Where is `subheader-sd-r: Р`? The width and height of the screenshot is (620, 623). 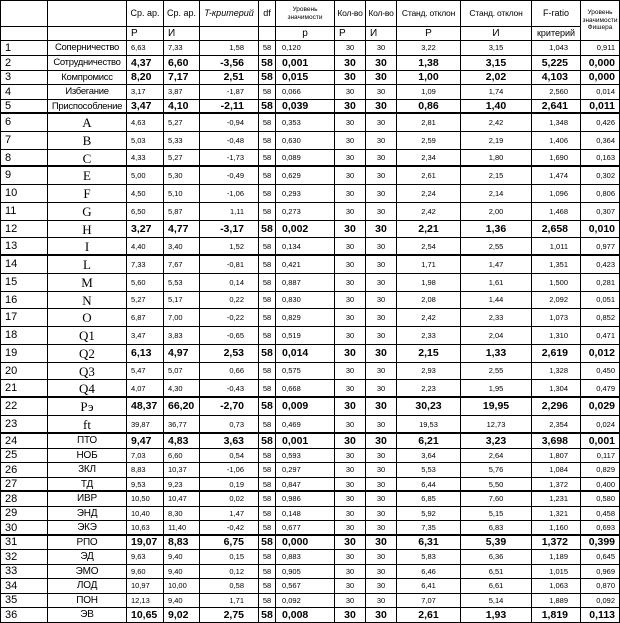
subheader-sd-r: Р is located at coordinates (429, 34).